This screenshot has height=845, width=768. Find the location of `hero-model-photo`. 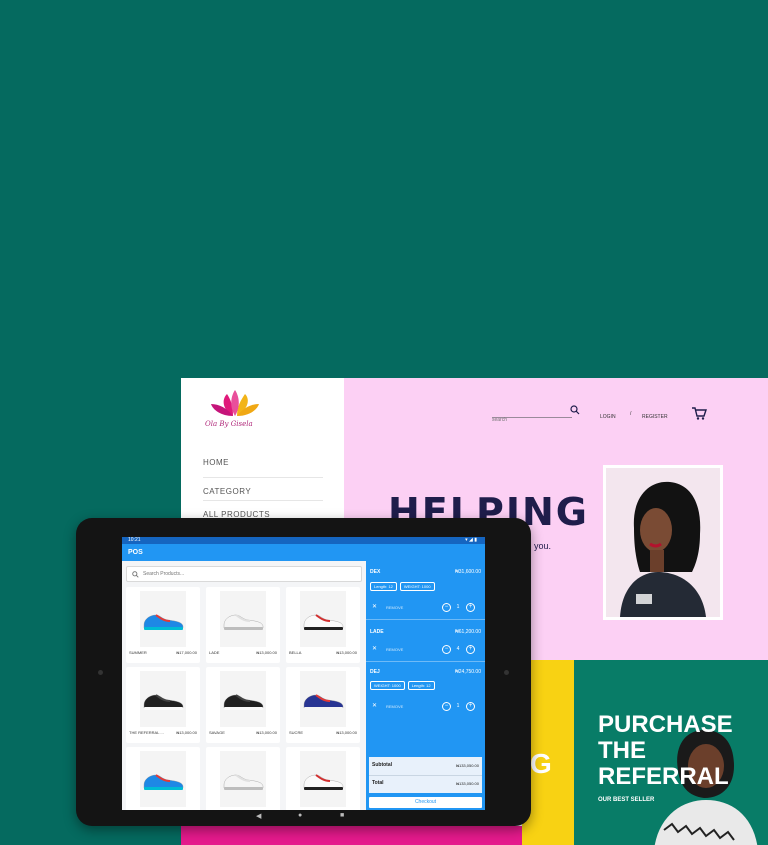

hero-model-photo is located at coordinates (663, 542).